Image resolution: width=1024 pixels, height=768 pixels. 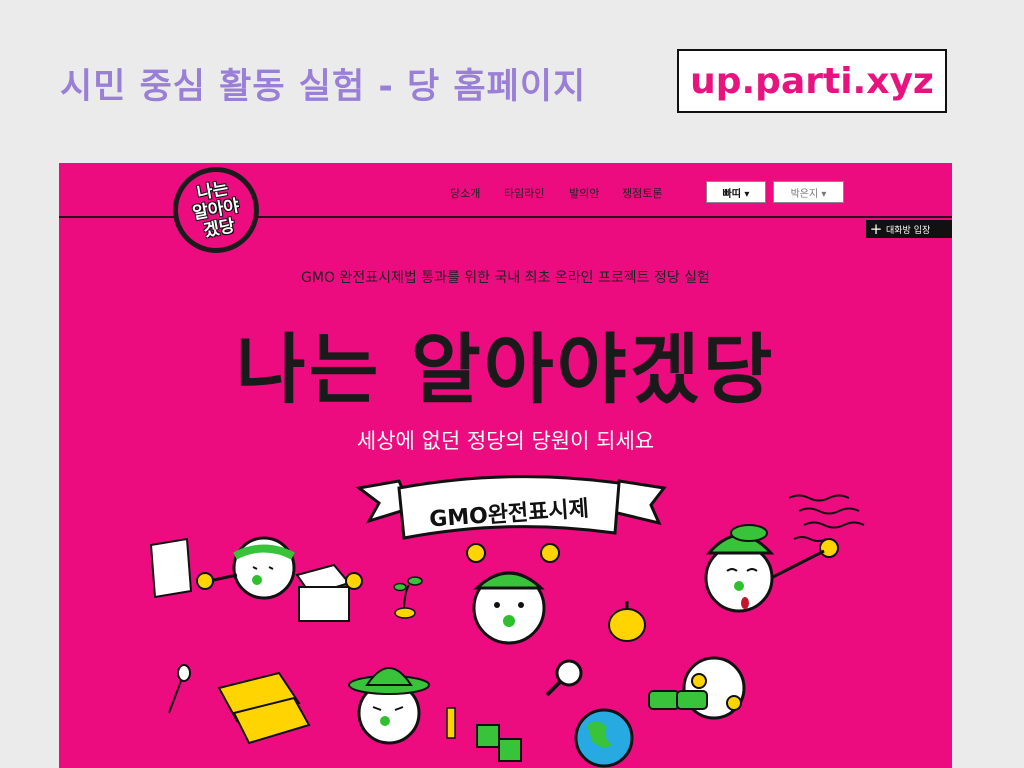 I want to click on nav-timeline: 타임라인, so click(x=524, y=193).